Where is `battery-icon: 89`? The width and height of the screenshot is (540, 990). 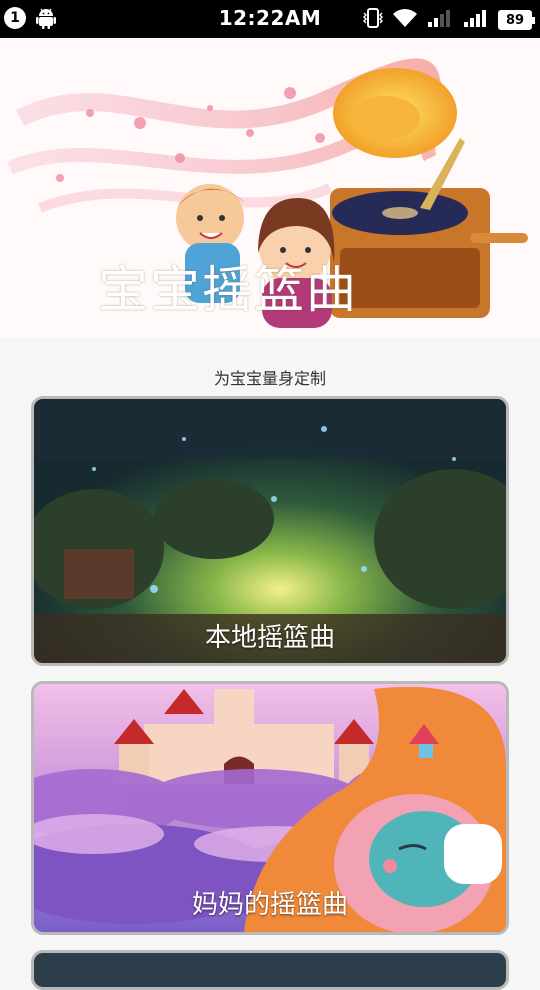 battery-icon: 89 is located at coordinates (516, 20).